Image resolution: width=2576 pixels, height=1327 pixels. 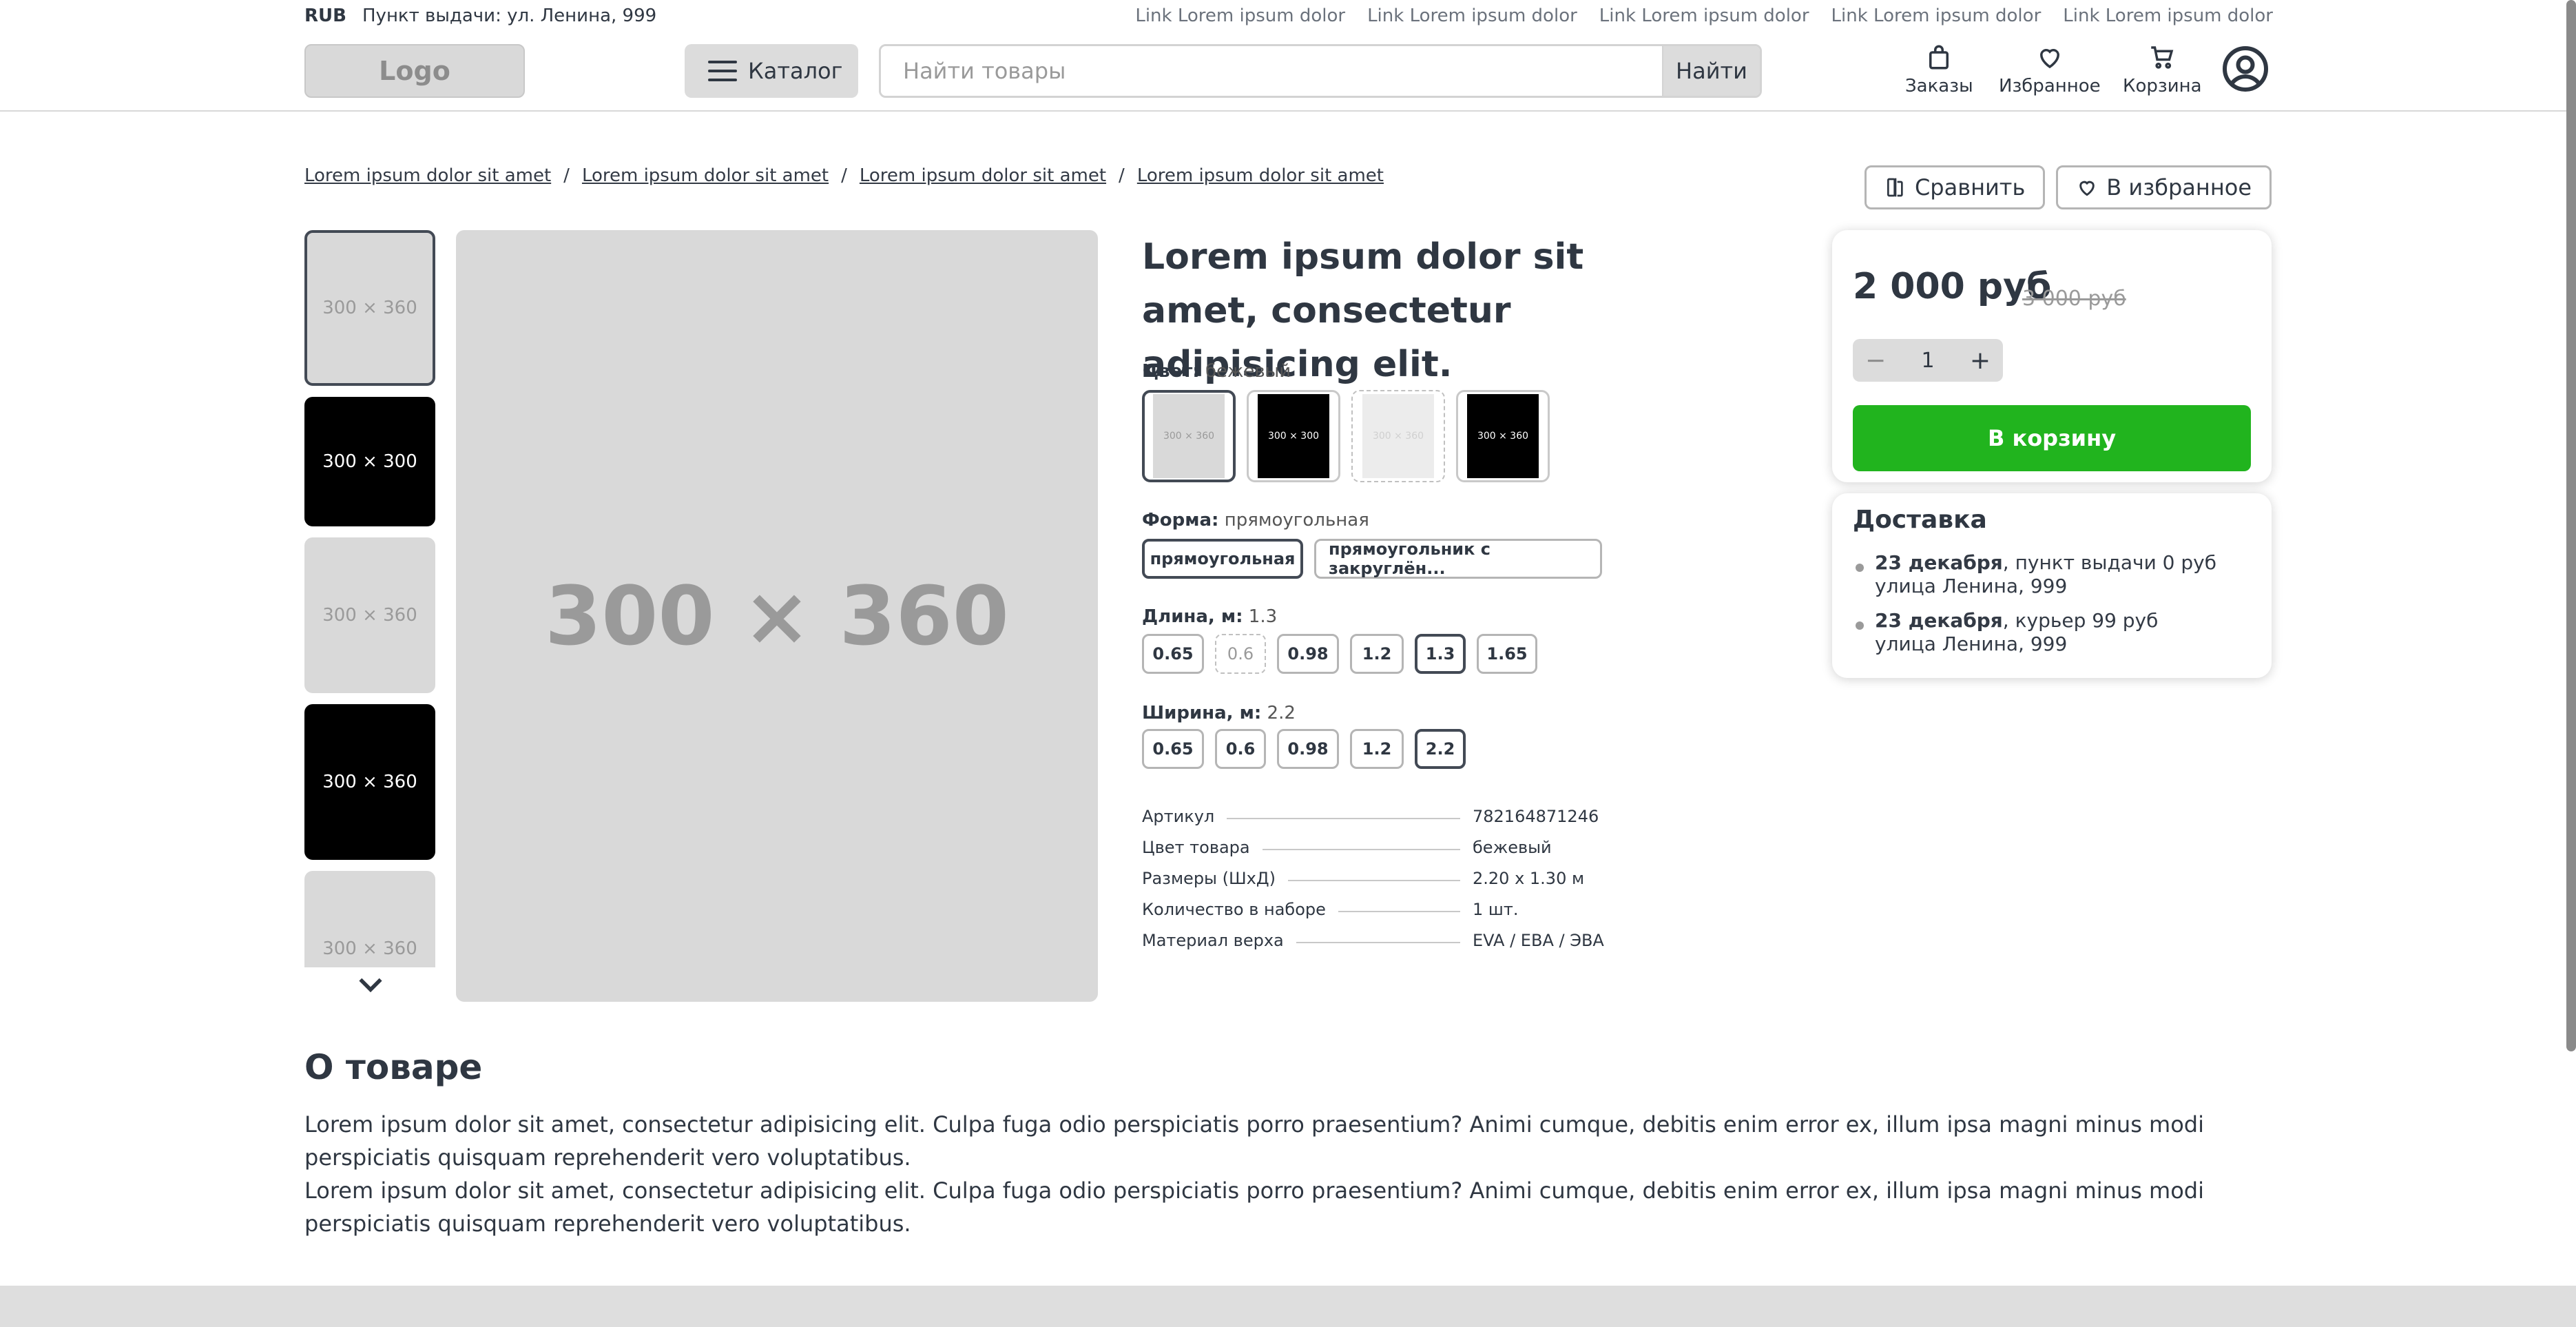 I want to click on favorite-label: В избранное, so click(x=2179, y=187).